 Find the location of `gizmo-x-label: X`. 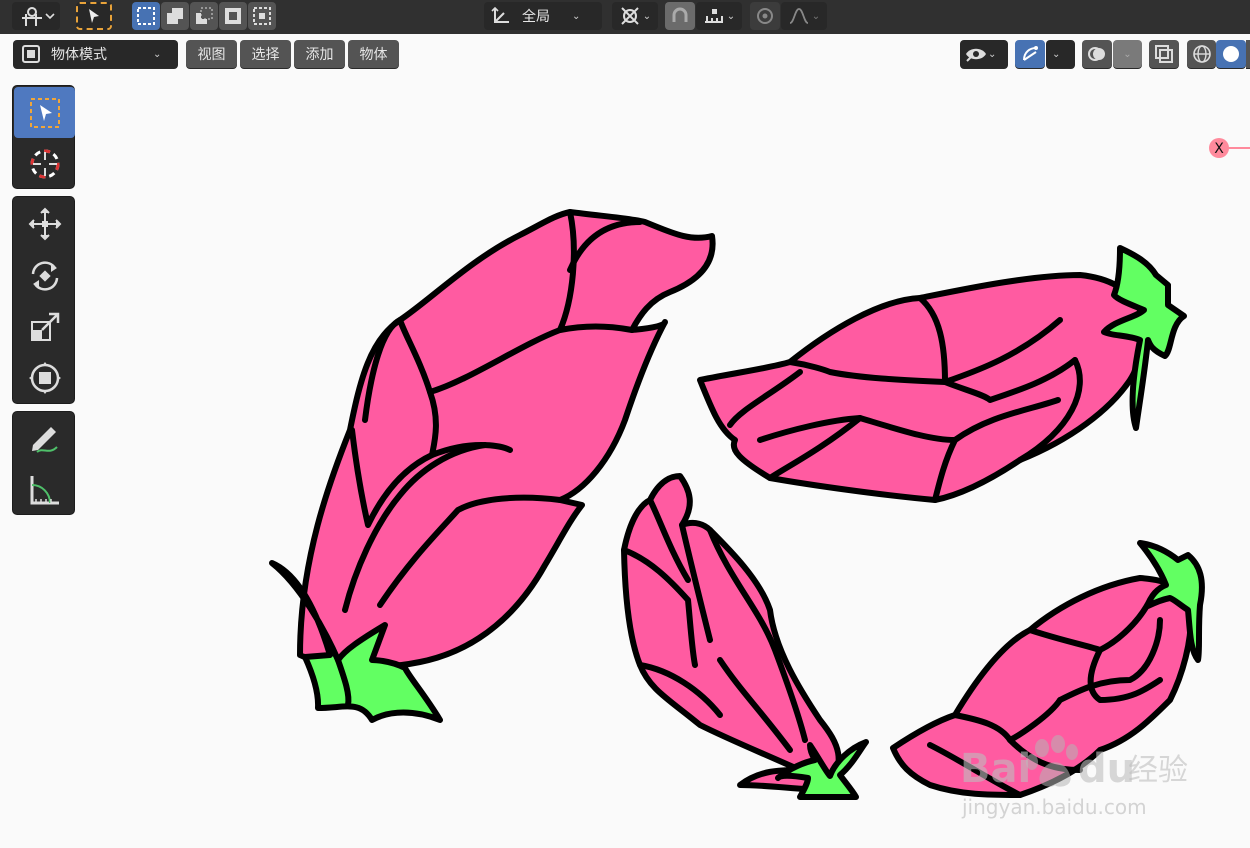

gizmo-x-label: X is located at coordinates (1219, 149).